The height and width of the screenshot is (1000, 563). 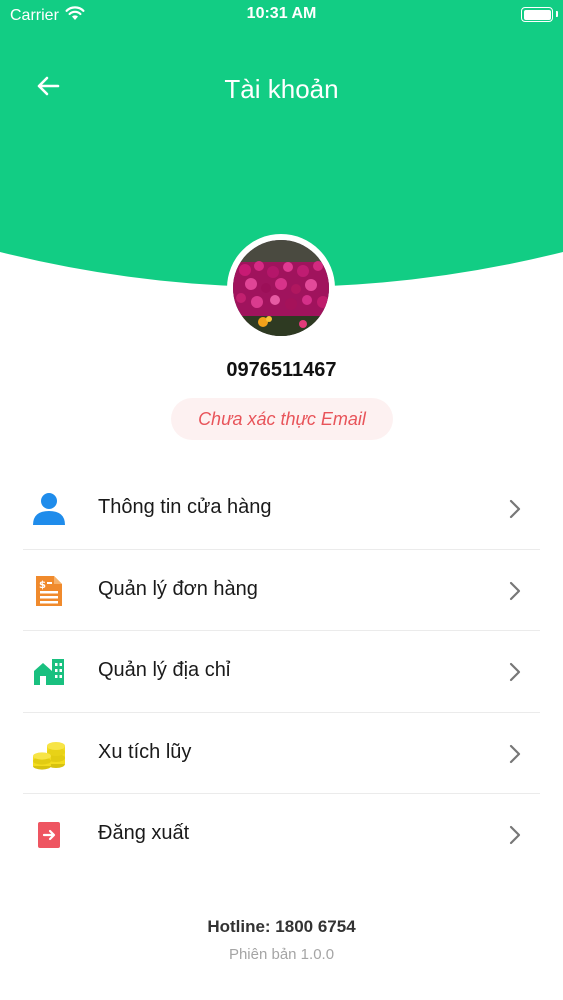 I want to click on hotline-text: Hotline: 1800 6754, so click(x=281, y=927).